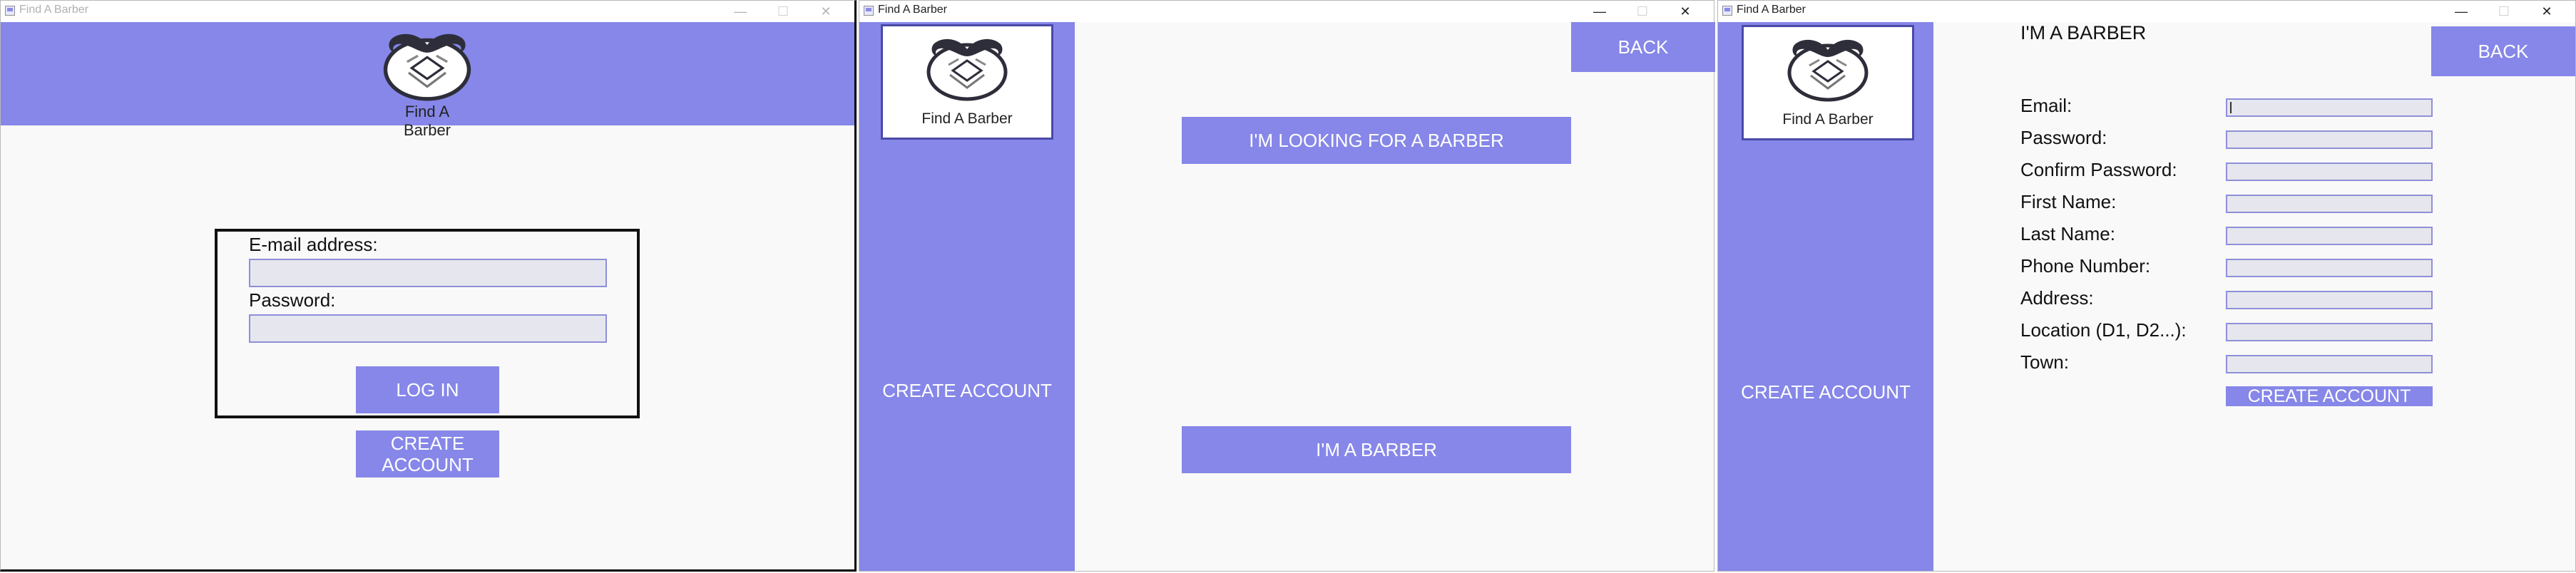 This screenshot has width=2576, height=573. What do you see at coordinates (2329, 268) in the screenshot?
I see `phone-number-field` at bounding box center [2329, 268].